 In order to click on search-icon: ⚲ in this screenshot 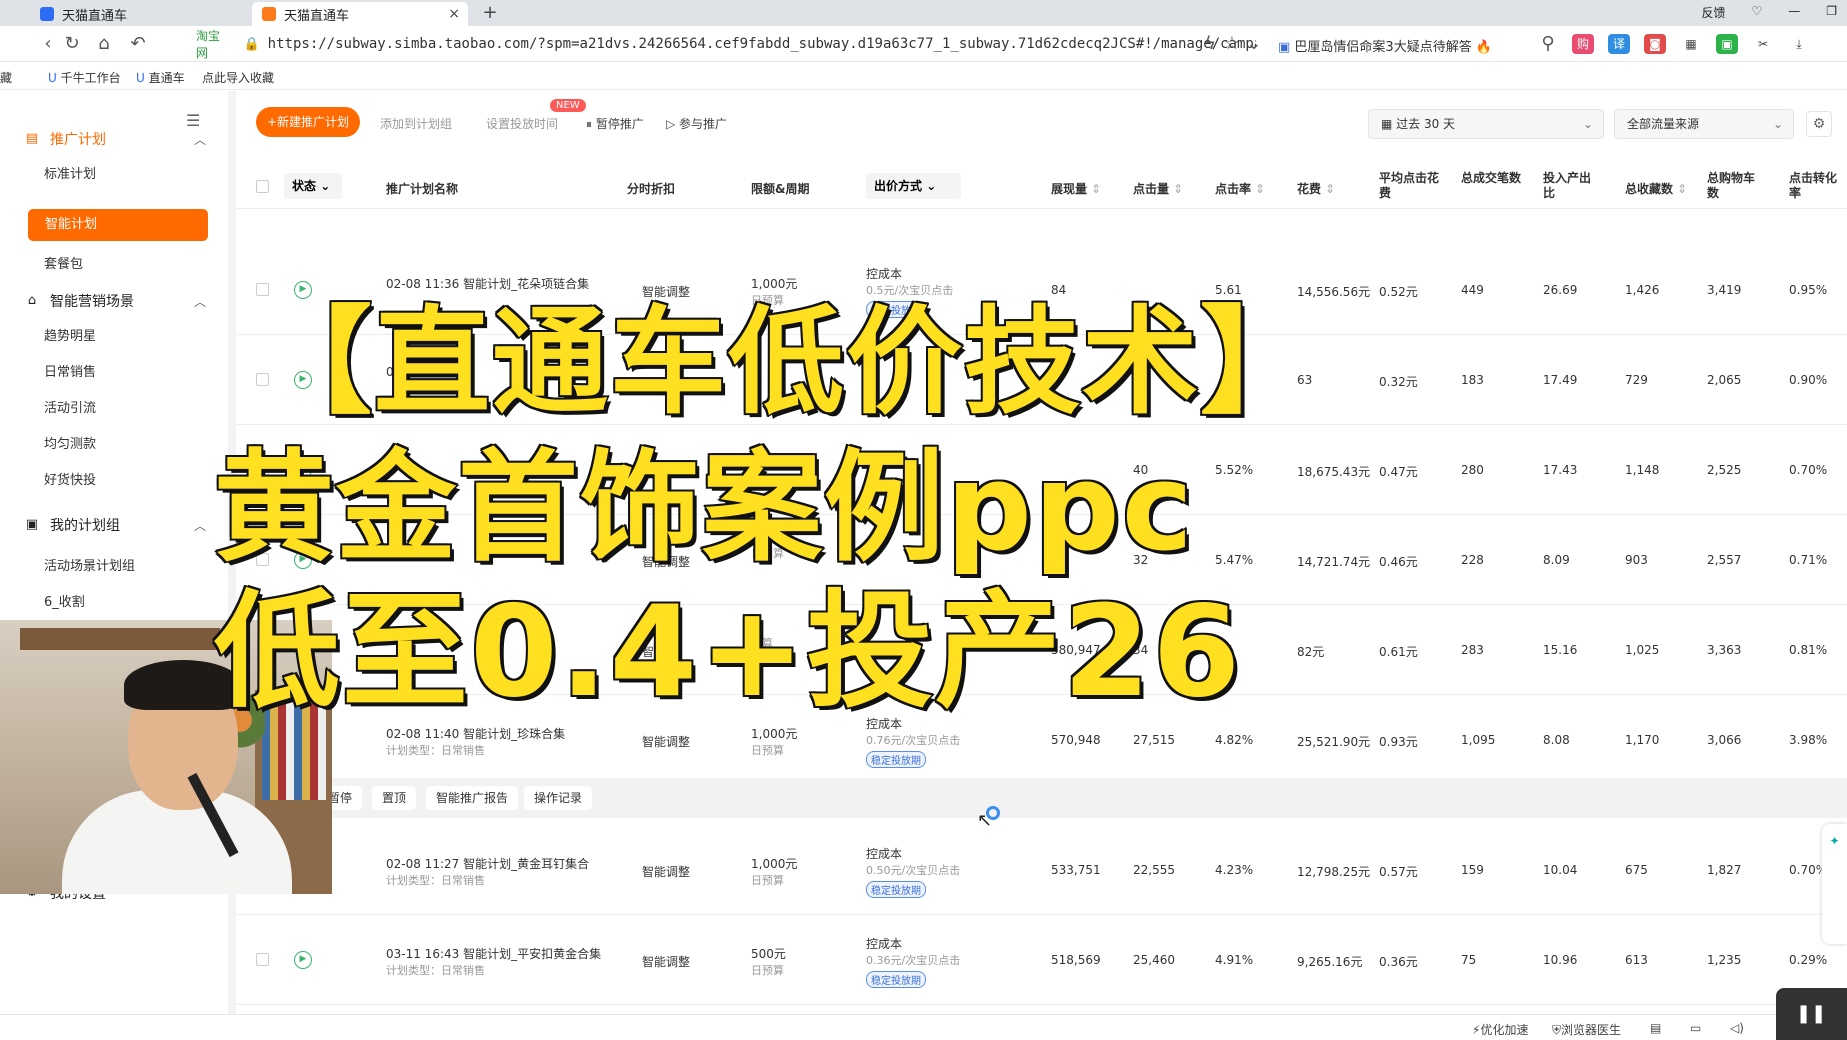, I will do `click(1548, 44)`.